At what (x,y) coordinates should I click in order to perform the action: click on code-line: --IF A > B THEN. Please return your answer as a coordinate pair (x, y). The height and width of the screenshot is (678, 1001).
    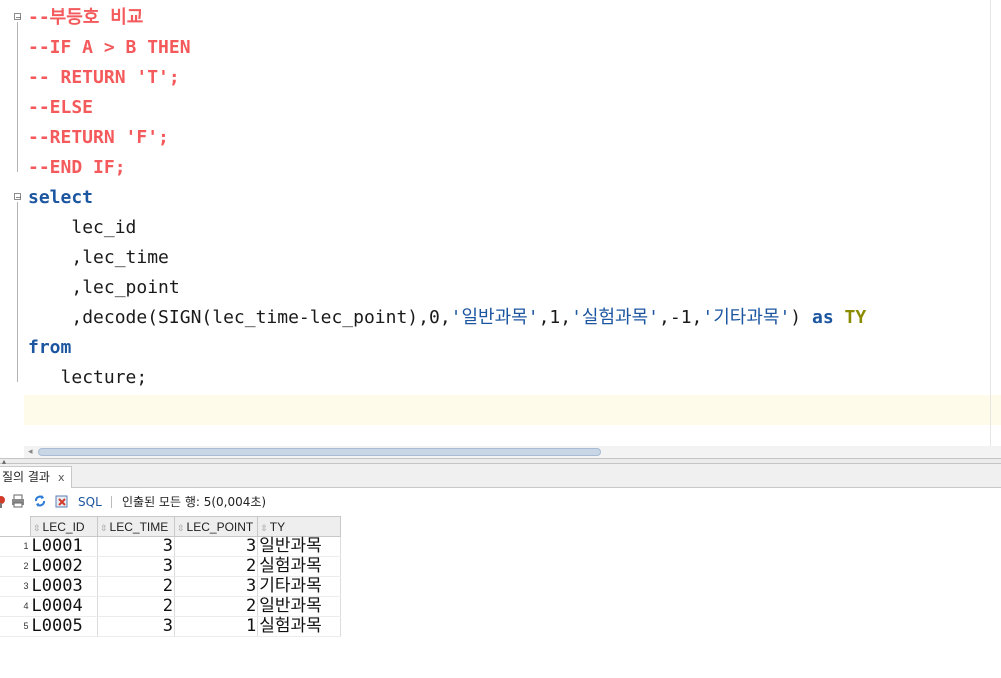
    Looking at the image, I should click on (109, 48).